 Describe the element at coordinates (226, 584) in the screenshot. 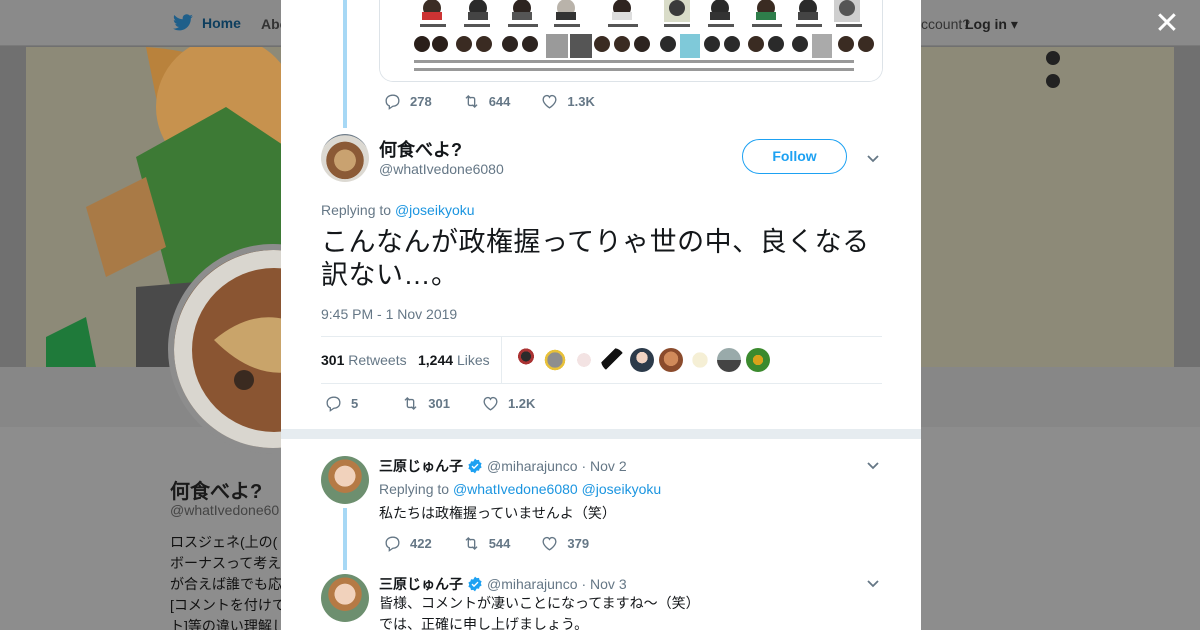

I see `bio-line: が合えば誰でも応` at that location.